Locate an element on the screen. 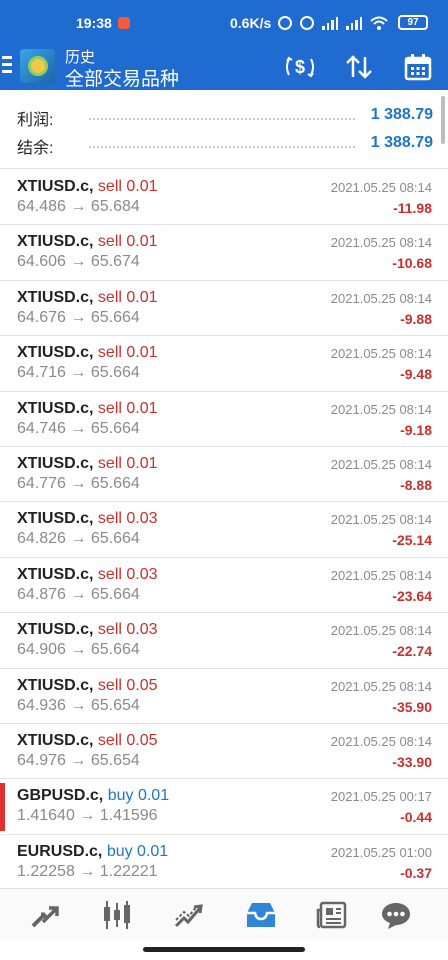 This screenshot has width=448, height=960. chat-bubble-icon is located at coordinates (396, 916).